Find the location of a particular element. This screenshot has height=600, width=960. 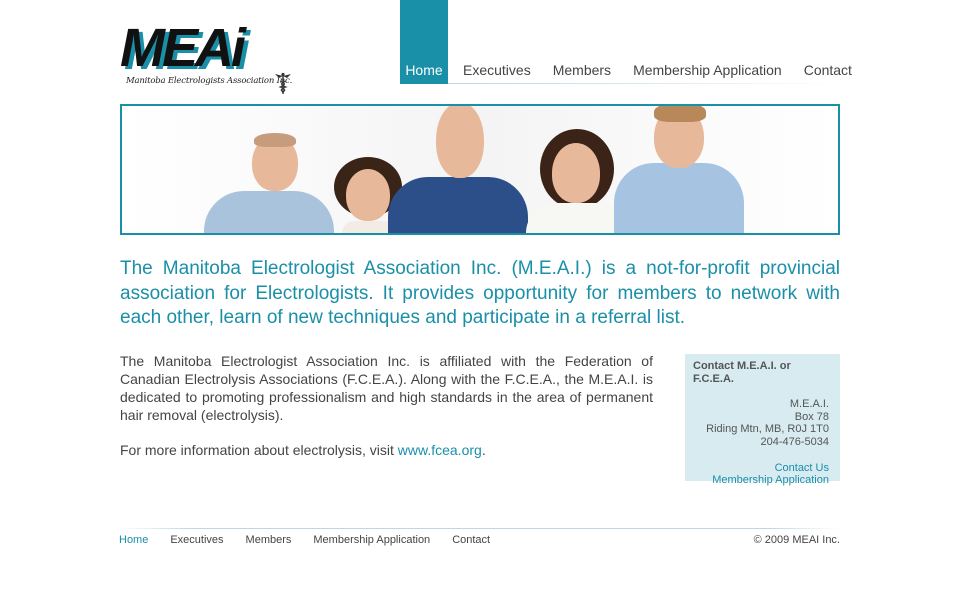

footer-divider is located at coordinates (480, 528).